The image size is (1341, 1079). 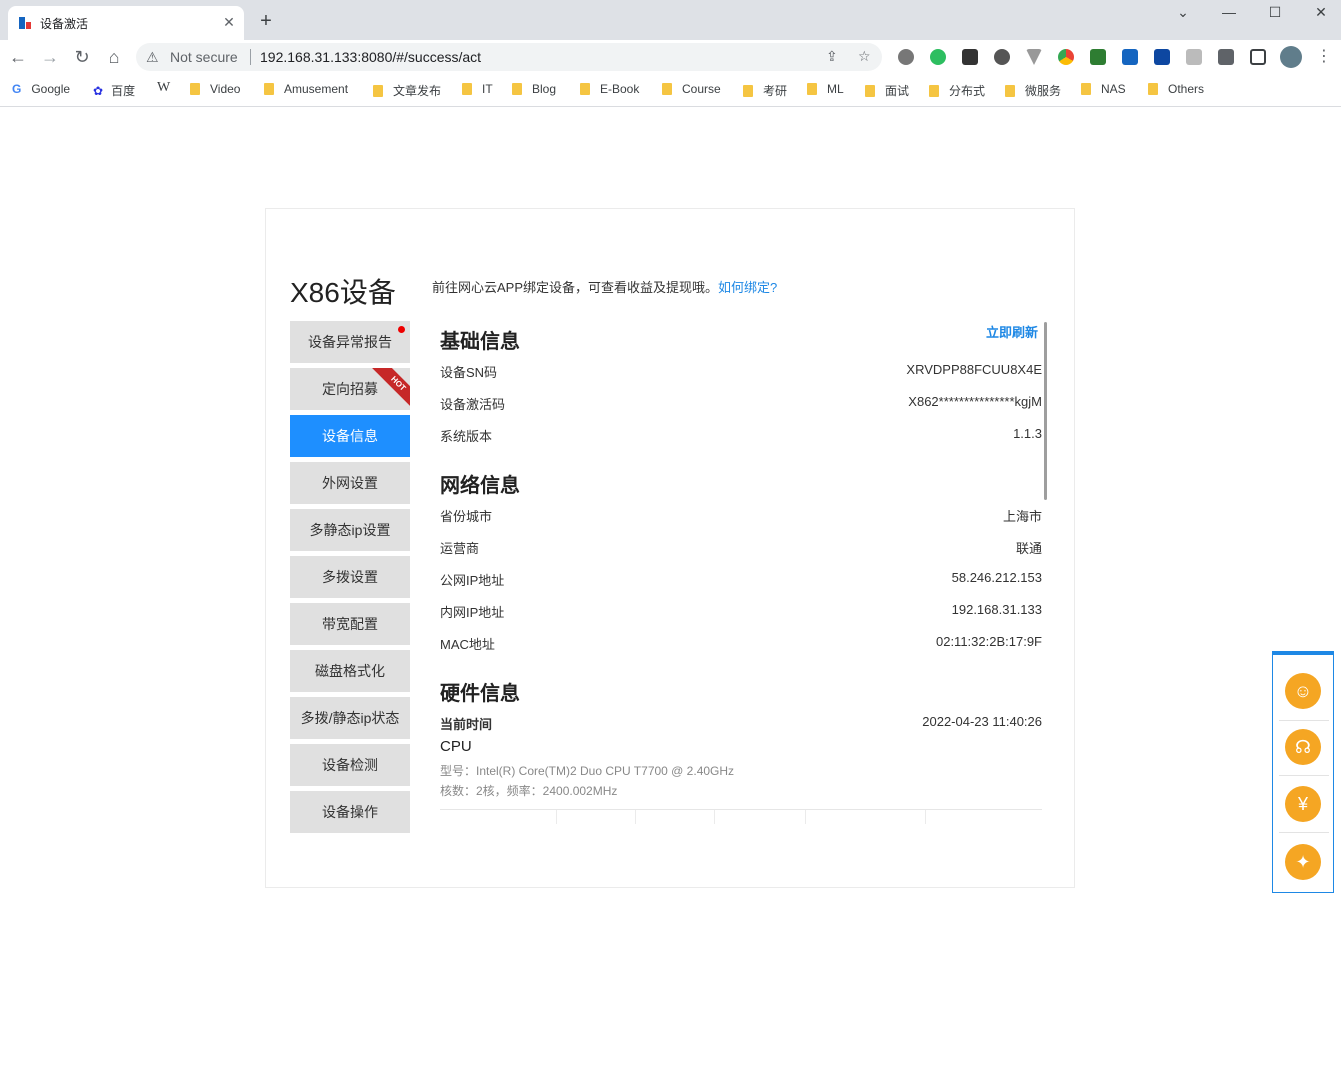 What do you see at coordinates (1183, 12) in the screenshot?
I see `tab-search-icon: ⌄` at bounding box center [1183, 12].